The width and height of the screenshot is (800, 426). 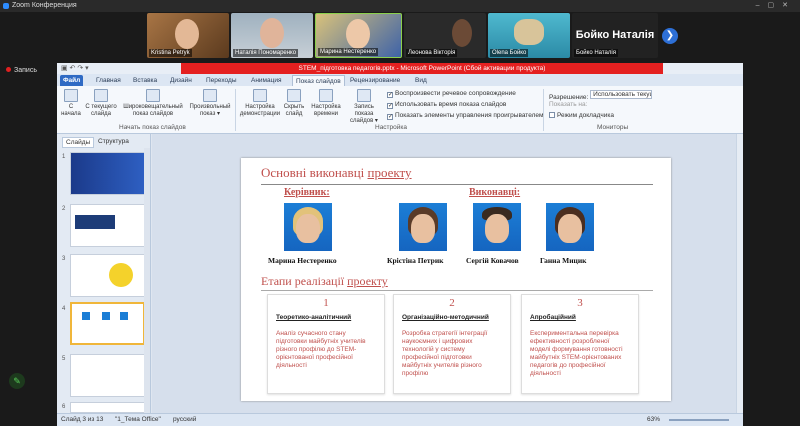 I want to click on thumb-number: 6, so click(x=64, y=407).